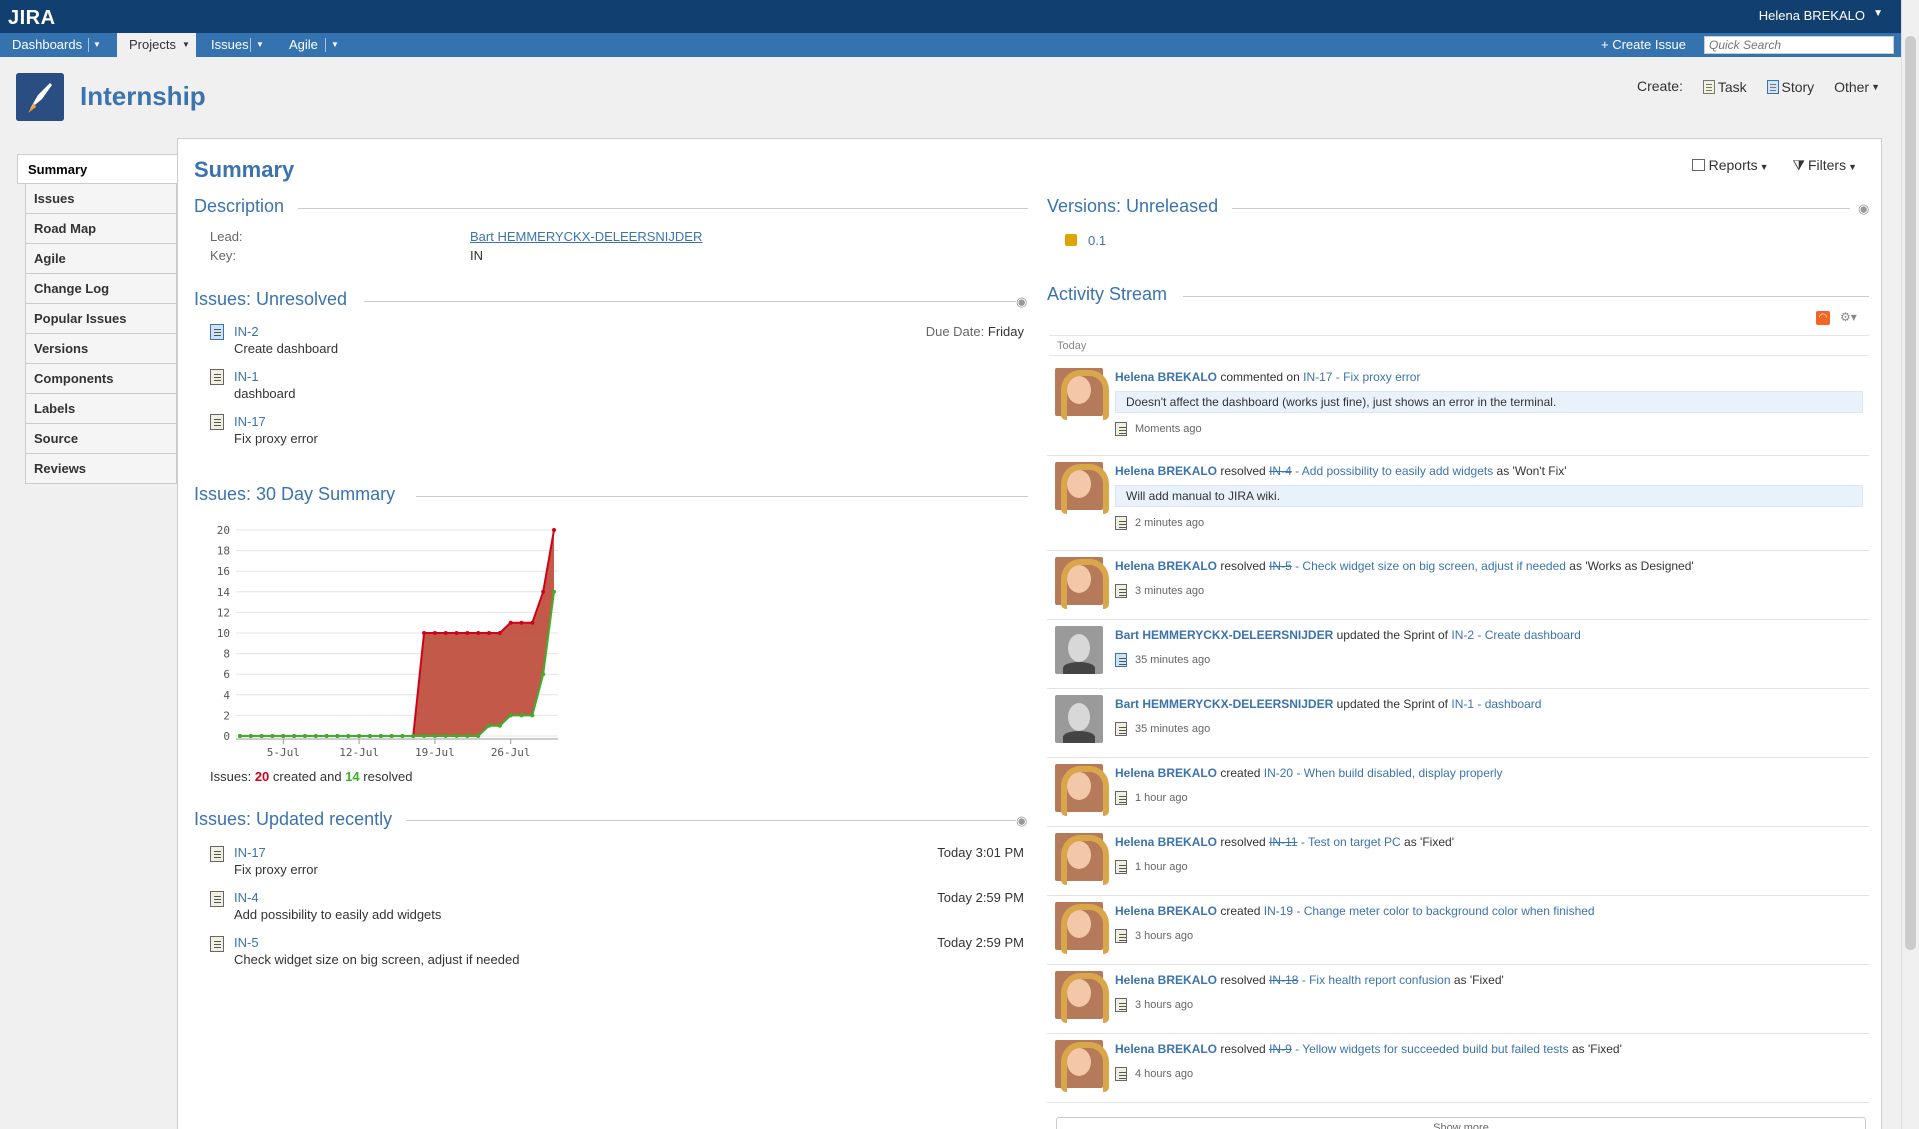 This screenshot has height=1129, width=1919. Describe the element at coordinates (1649, 44) in the screenshot. I see `create-issue-label: Create Issue` at that location.